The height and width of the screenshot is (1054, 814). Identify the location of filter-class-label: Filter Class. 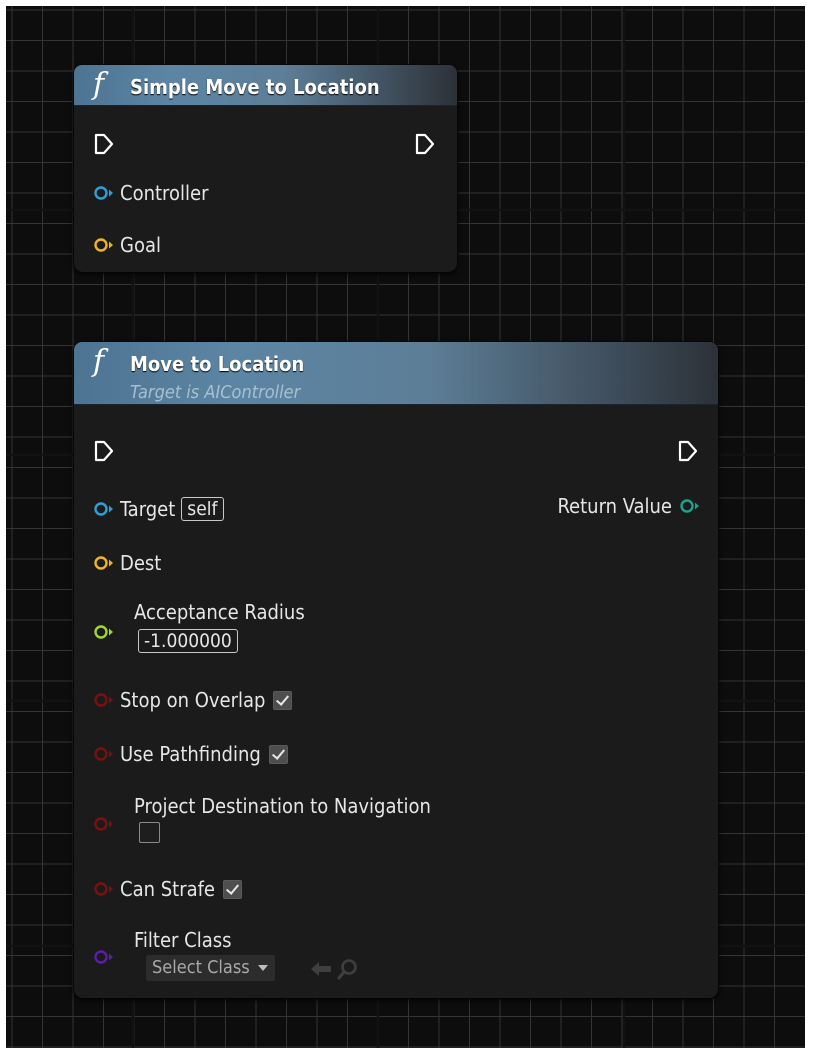
(183, 940).